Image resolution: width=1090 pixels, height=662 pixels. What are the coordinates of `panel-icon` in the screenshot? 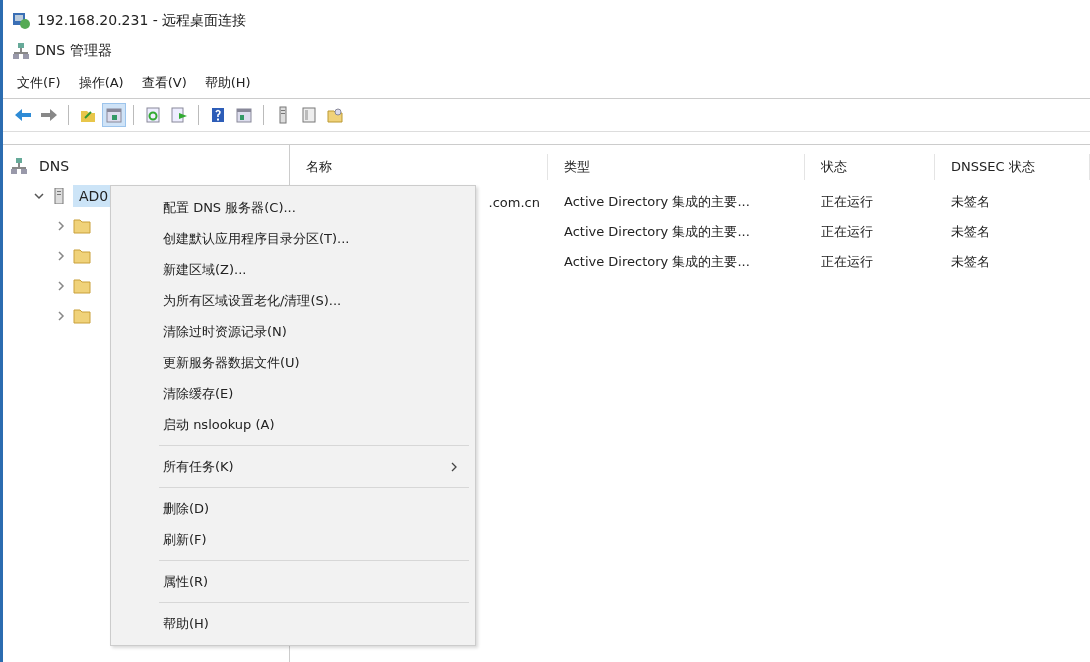 It's located at (309, 115).